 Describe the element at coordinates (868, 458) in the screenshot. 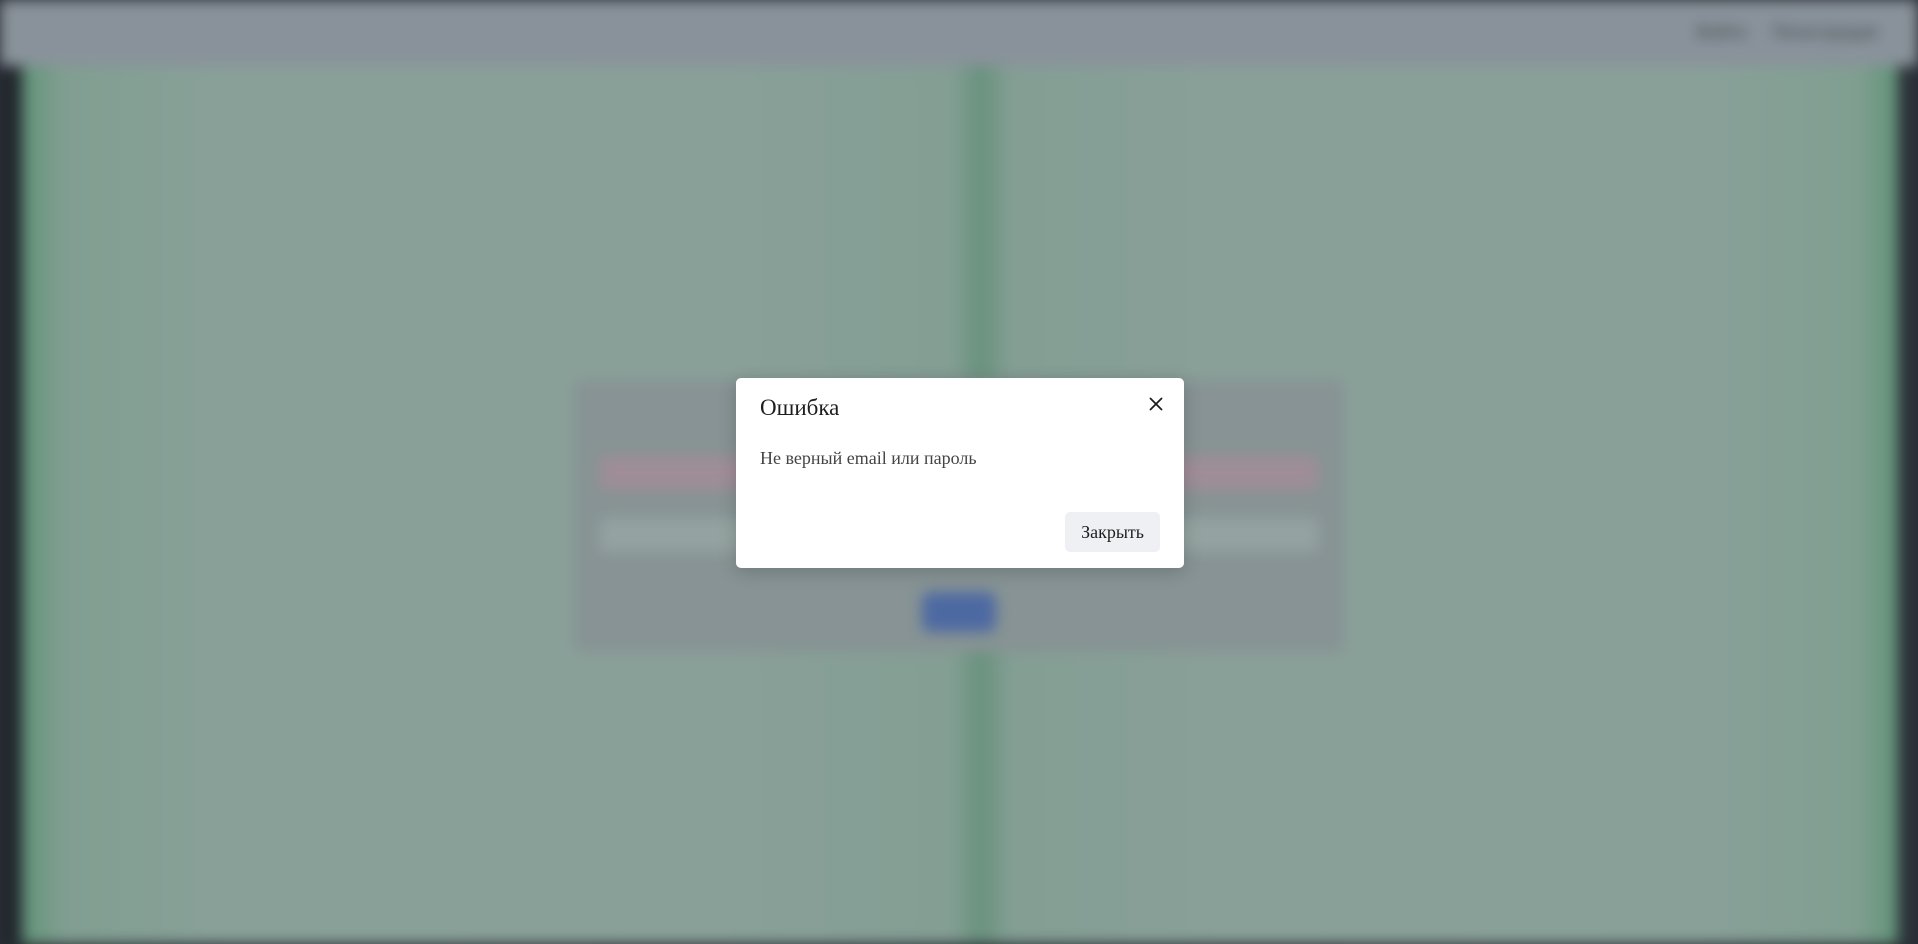

I see `dialog-message: Не верный email или пароль` at that location.